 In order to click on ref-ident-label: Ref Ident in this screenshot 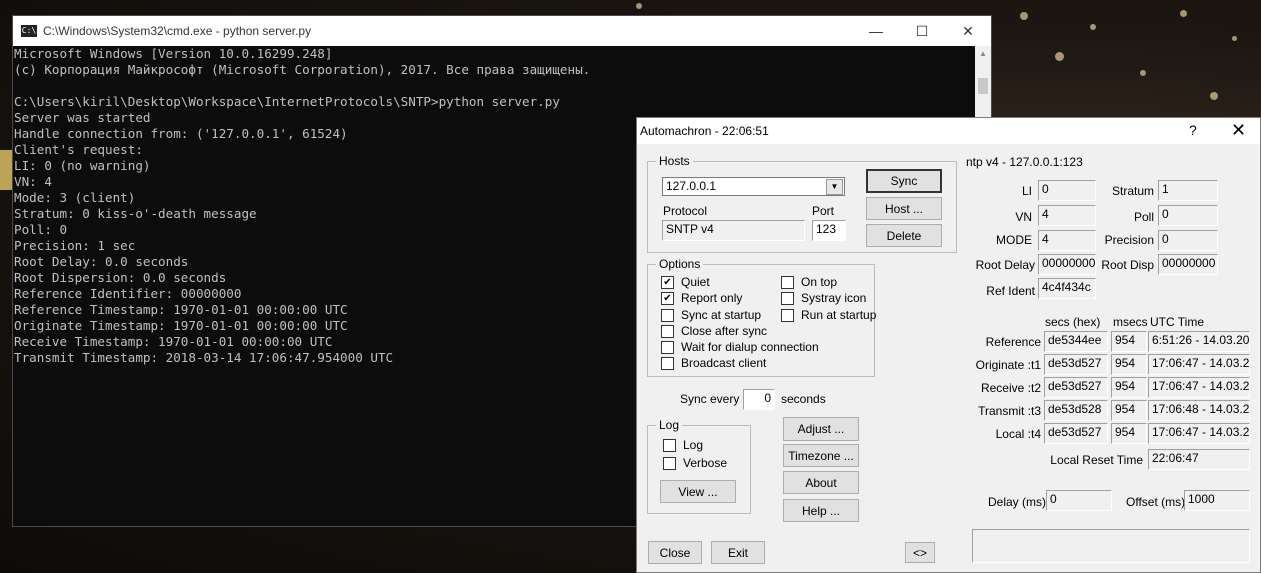, I will do `click(1010, 291)`.